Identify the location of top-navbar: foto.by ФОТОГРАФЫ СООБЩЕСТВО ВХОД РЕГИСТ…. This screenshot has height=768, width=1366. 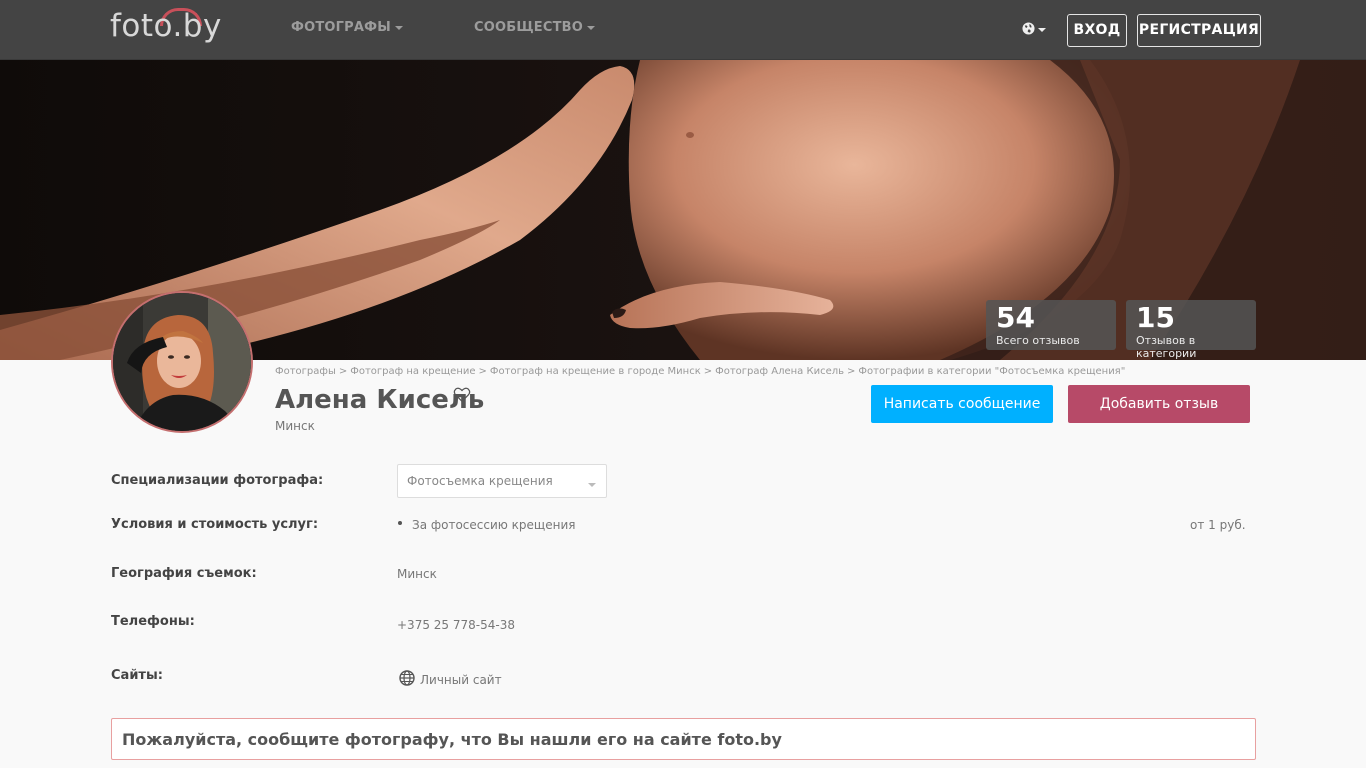
(683, 30).